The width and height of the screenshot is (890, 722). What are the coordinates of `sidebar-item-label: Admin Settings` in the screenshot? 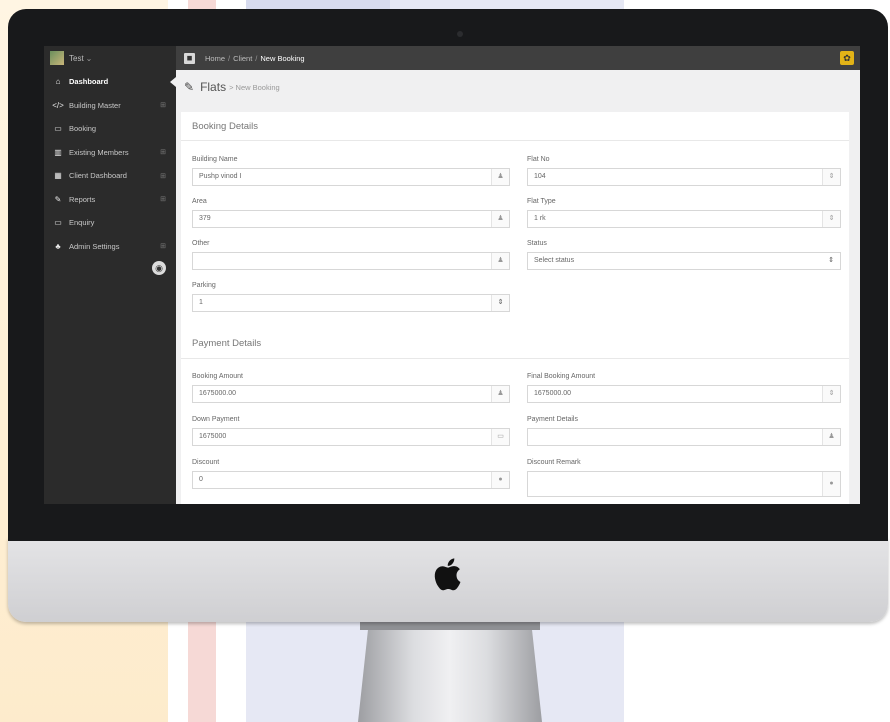 It's located at (94, 246).